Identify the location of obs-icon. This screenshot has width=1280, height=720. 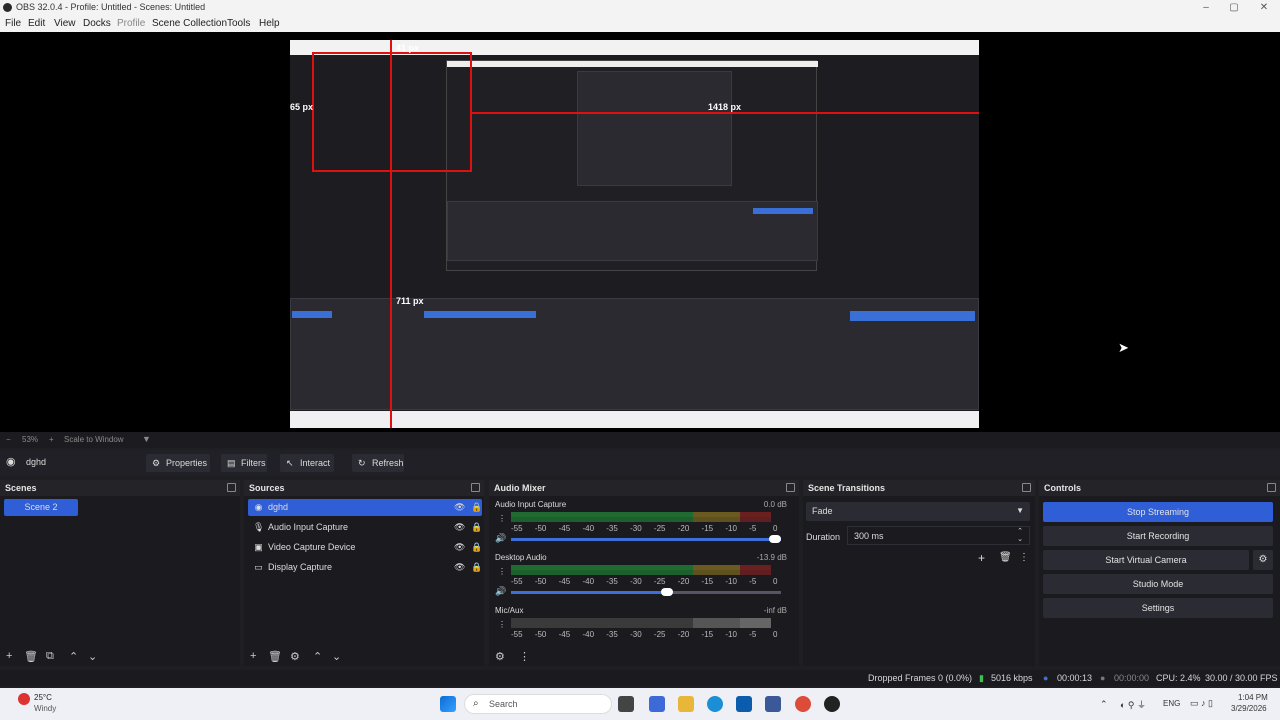
(832, 704).